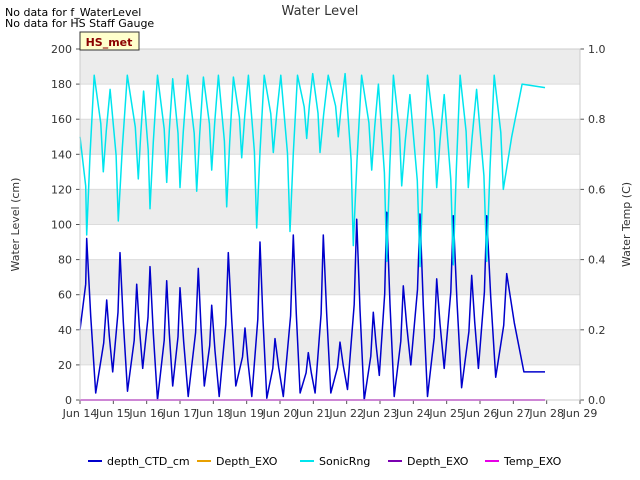 This screenshot has width=640, height=480. I want to click on legend-label-1: Depth_EXO, so click(247, 461).